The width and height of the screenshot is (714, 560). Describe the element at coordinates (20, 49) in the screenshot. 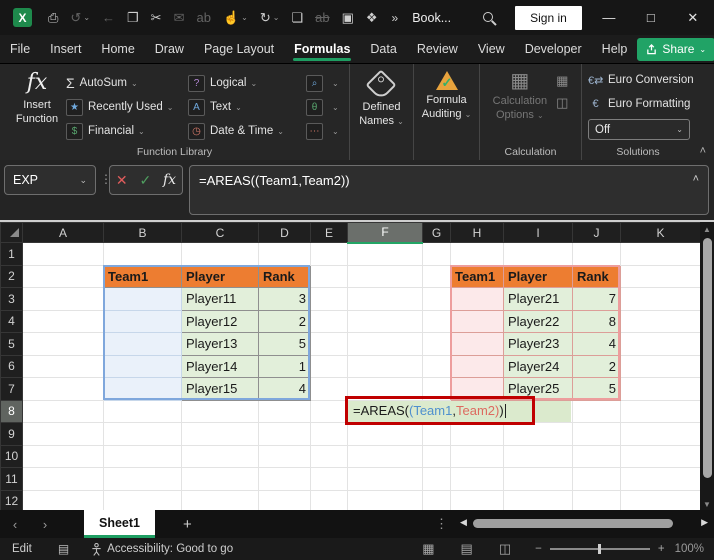

I see `tab-file: File` at that location.